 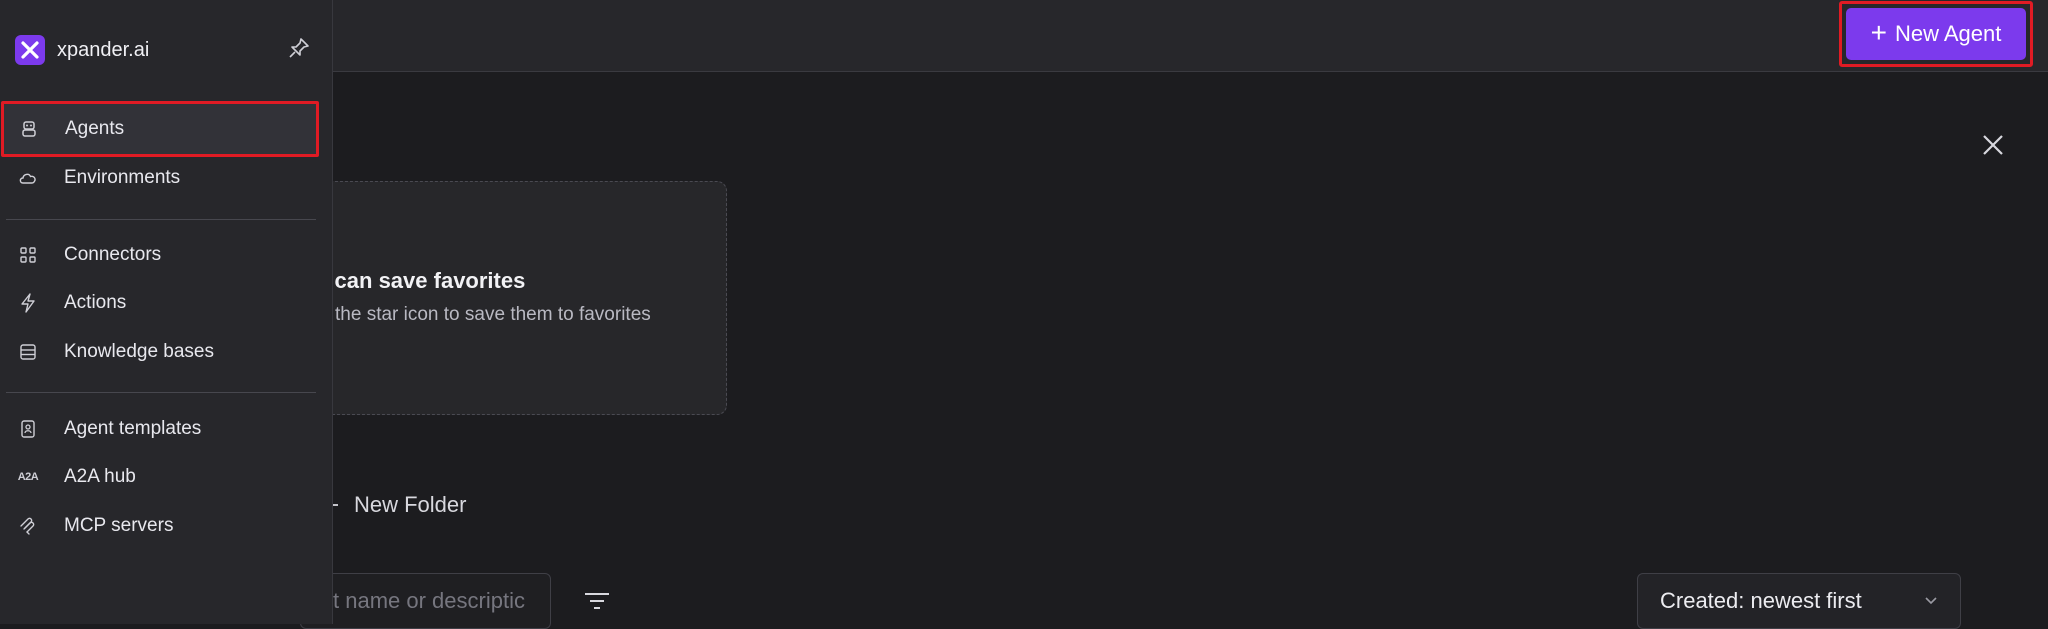 I want to click on a2a-icon: A2A, so click(x=28, y=477).